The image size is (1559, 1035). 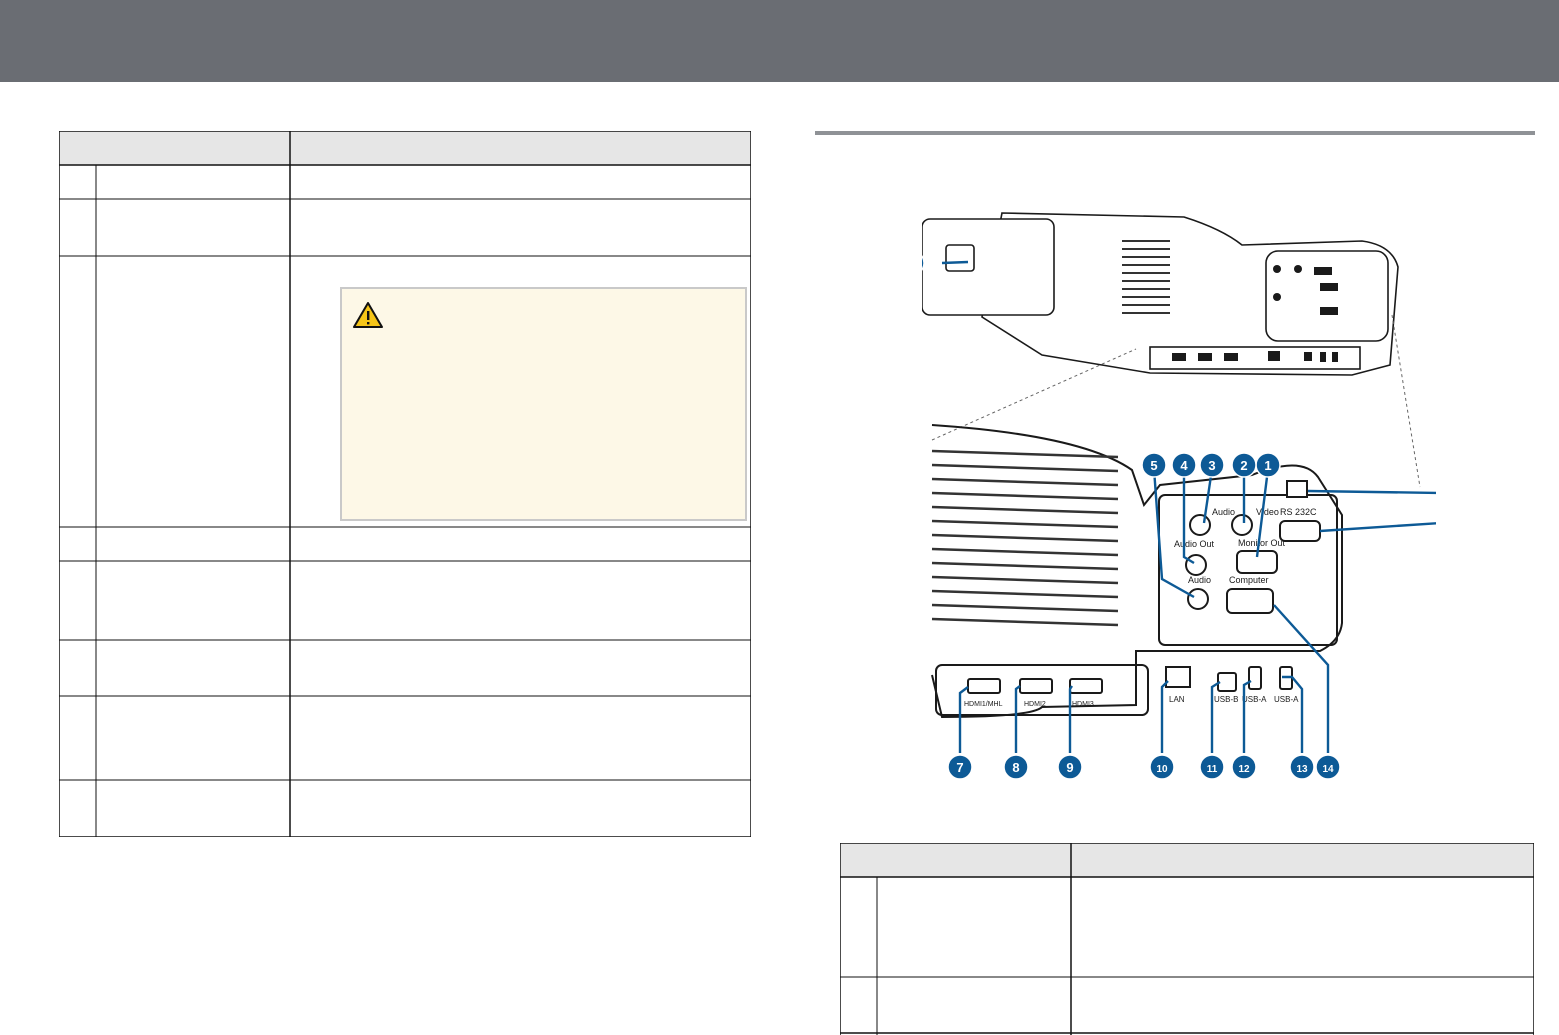 What do you see at coordinates (1194, 544) in the screenshot?
I see `audio-out-label: Audio Out` at bounding box center [1194, 544].